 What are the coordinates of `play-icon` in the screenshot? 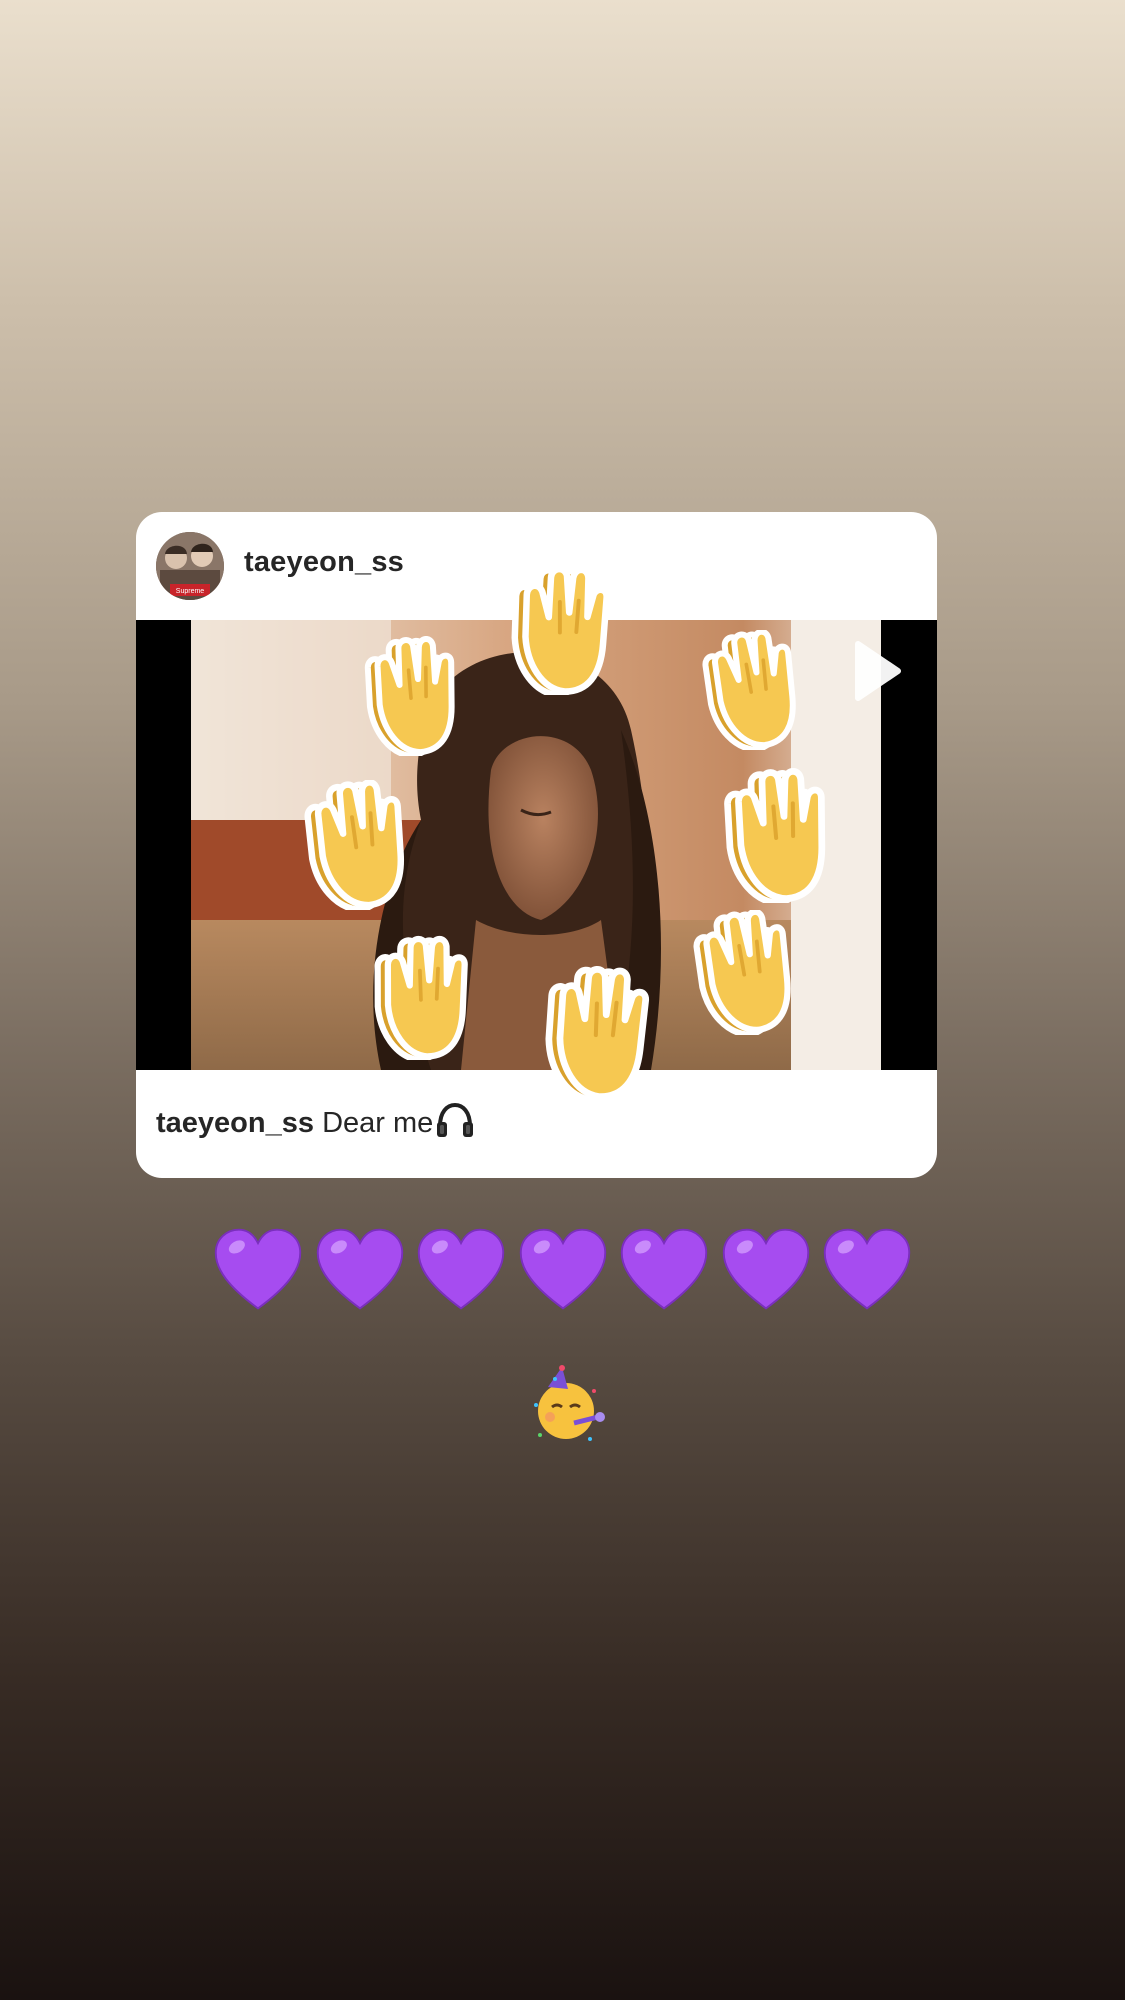 It's located at (877, 671).